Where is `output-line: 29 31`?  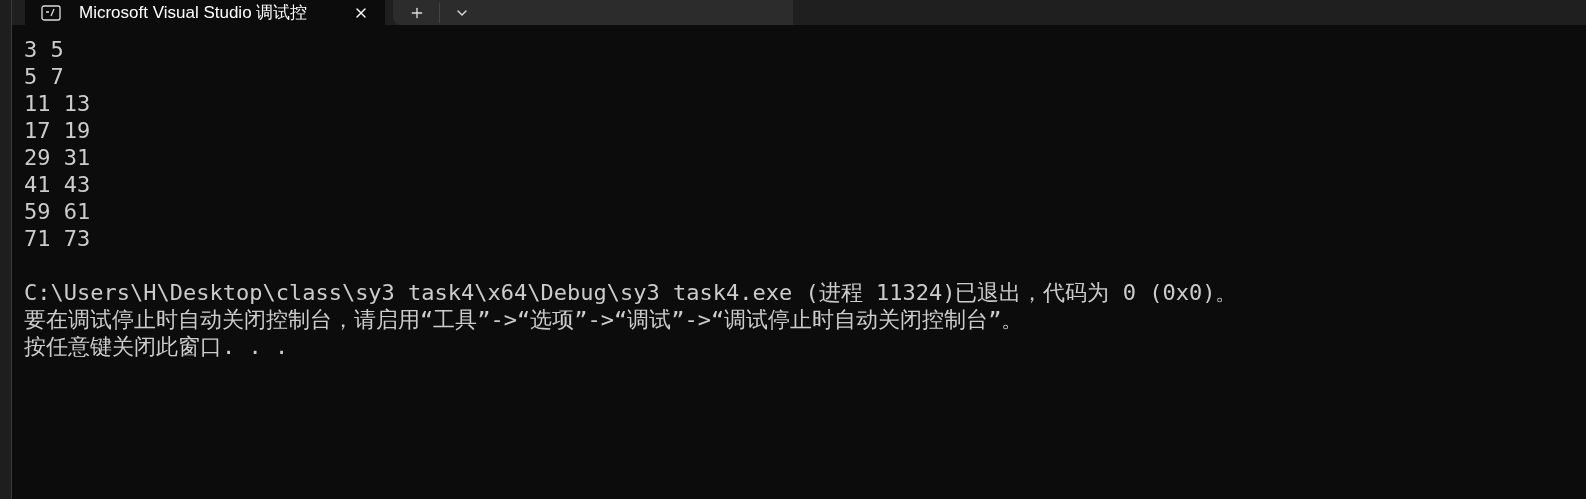
output-line: 29 31 is located at coordinates (57, 157).